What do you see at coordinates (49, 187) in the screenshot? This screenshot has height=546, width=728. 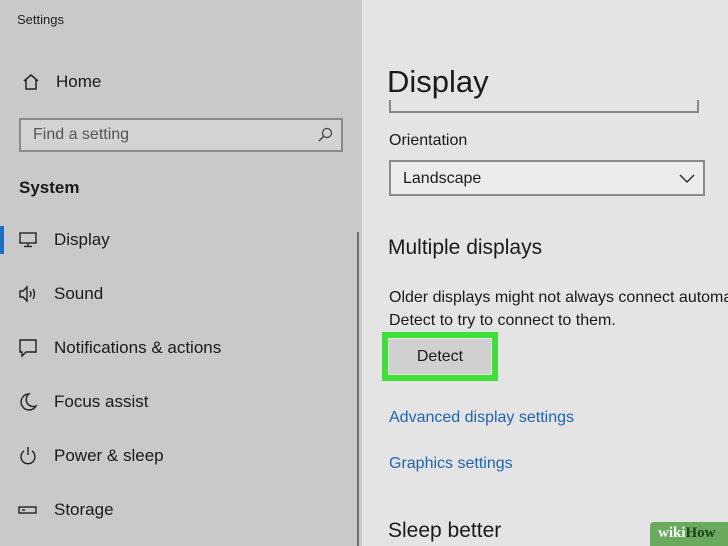 I see `section-title: System` at bounding box center [49, 187].